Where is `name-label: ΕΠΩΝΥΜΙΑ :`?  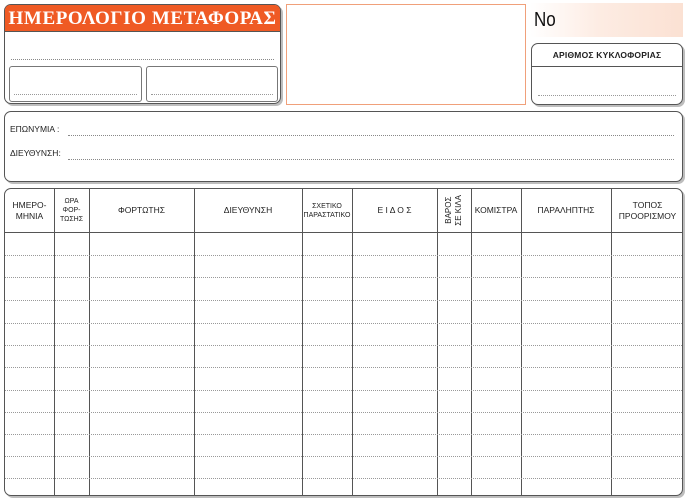 name-label: ΕΠΩΝΥΜΙΑ : is located at coordinates (35, 129).